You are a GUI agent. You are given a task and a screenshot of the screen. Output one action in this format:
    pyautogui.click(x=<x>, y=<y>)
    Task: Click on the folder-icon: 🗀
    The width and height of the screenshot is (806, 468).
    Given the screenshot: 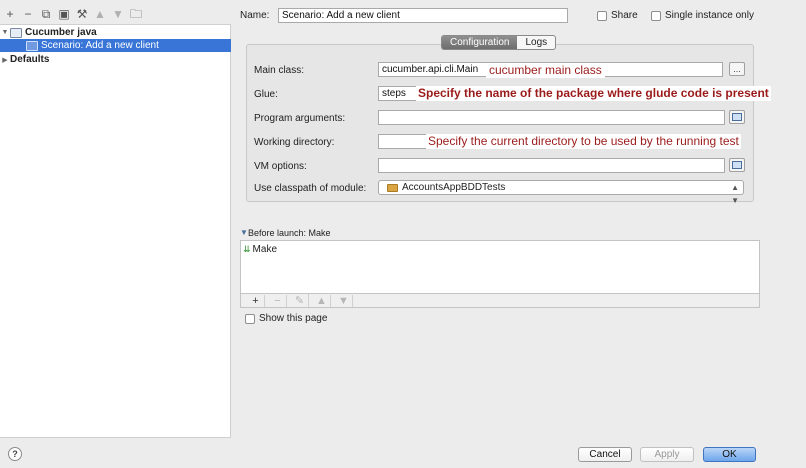 What is the action you would take?
    pyautogui.click(x=136, y=14)
    